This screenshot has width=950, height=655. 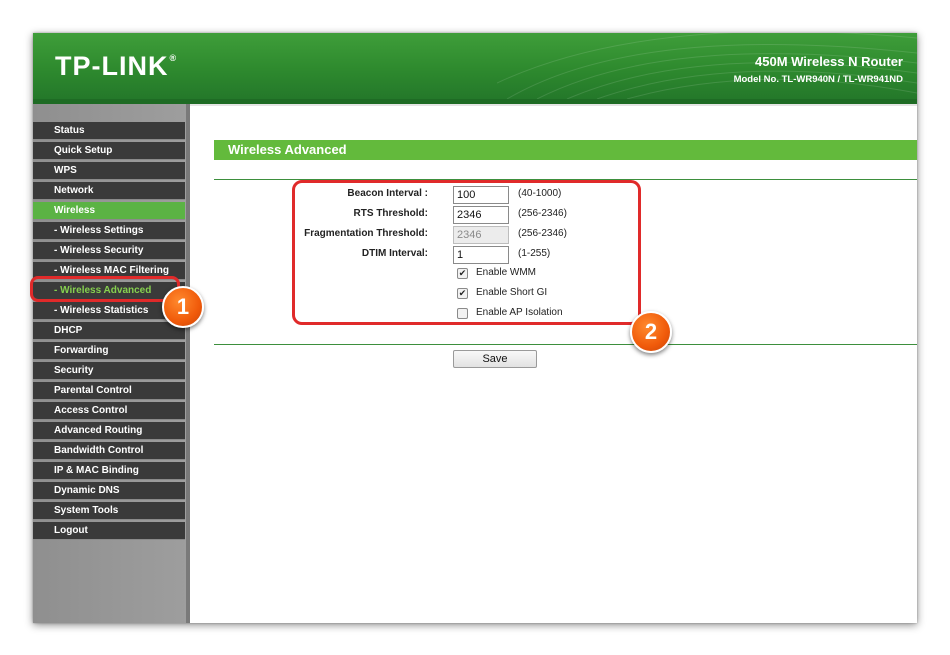 I want to click on sidebar-item-parental-control: Parental Control, so click(x=109, y=391).